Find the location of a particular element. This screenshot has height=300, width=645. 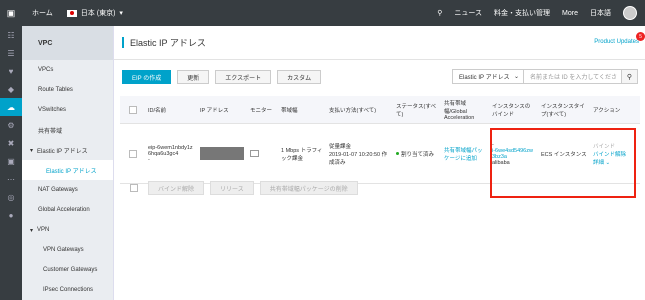

billing-method: 従量課金 is located at coordinates (340, 146).